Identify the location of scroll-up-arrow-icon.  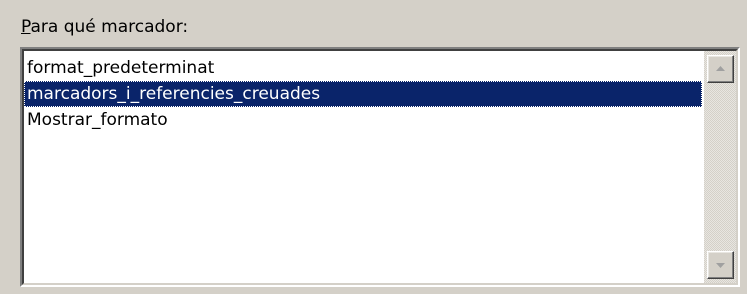
(720, 68).